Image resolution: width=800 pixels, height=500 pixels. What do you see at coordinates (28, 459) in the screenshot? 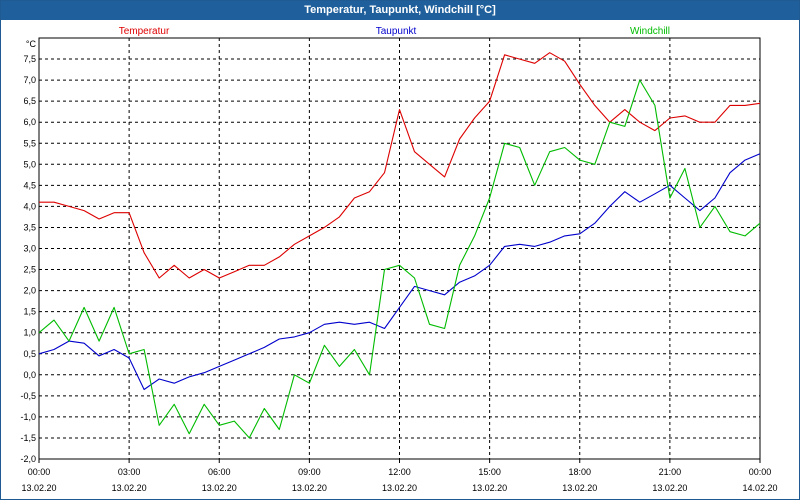
I see `y-tick-label: -2,0` at bounding box center [28, 459].